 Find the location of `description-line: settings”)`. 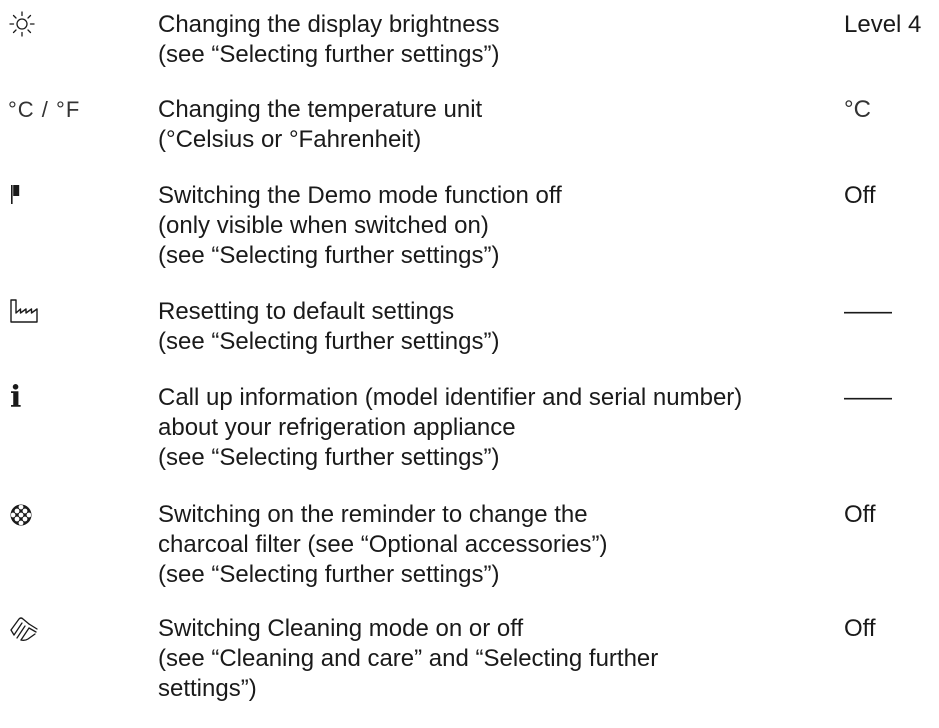

description-line: settings”) is located at coordinates (207, 688).